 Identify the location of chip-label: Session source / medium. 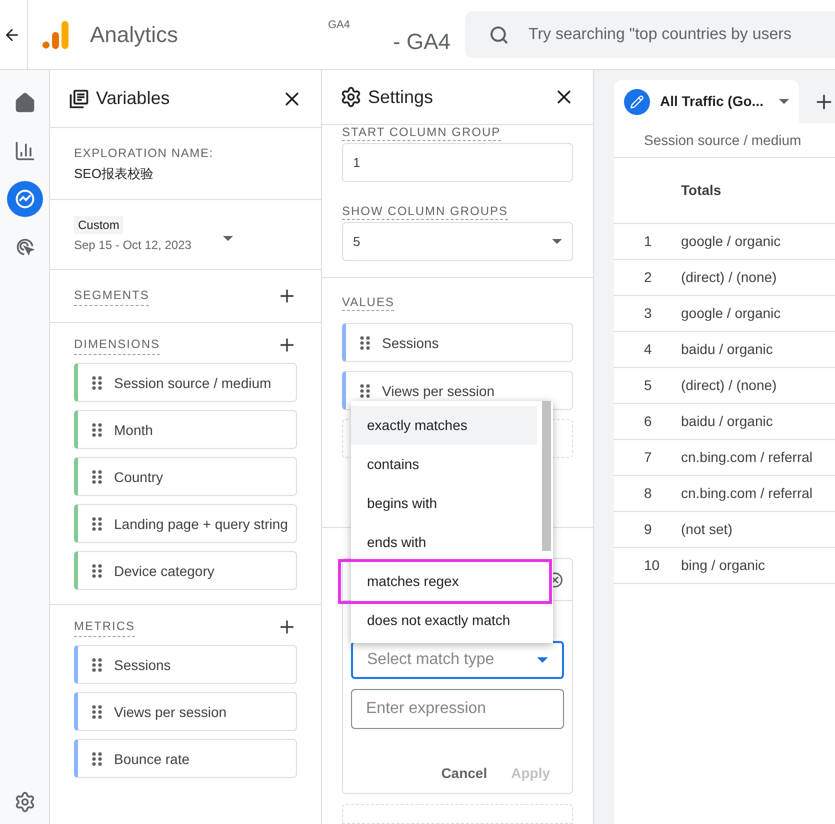
(193, 383).